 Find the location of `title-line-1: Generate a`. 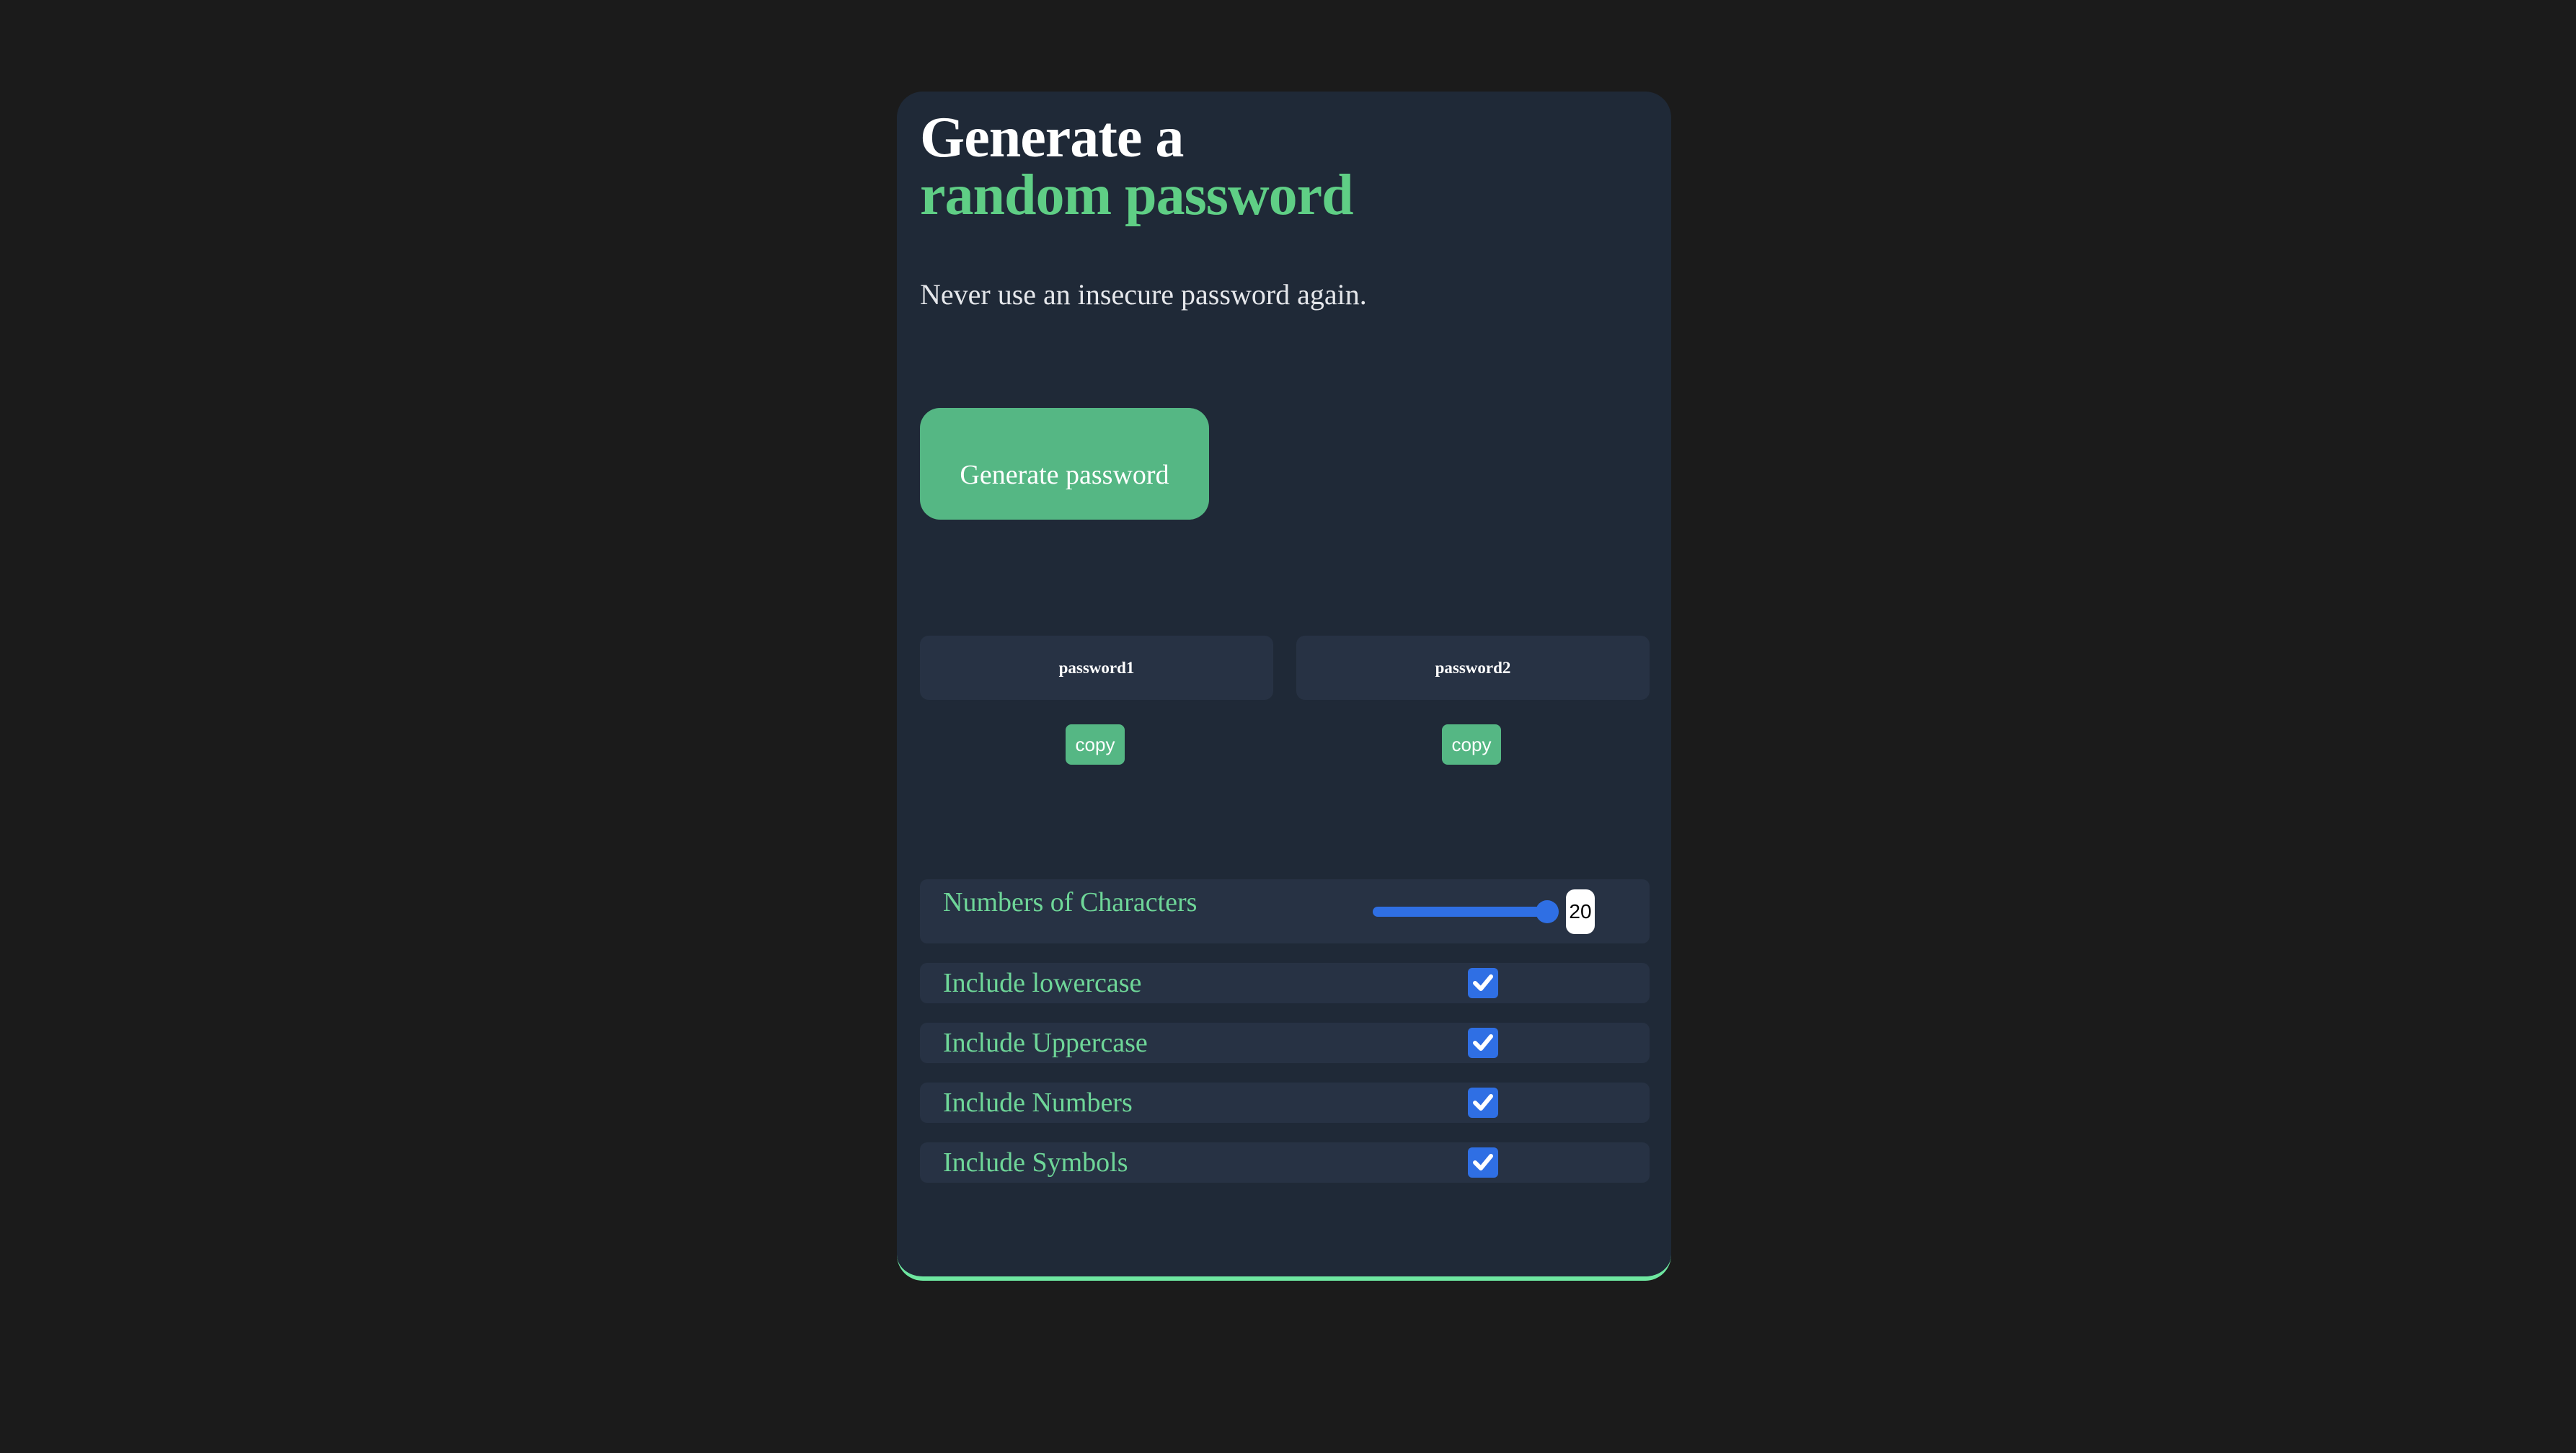

title-line-1: Generate a is located at coordinates (1052, 137).